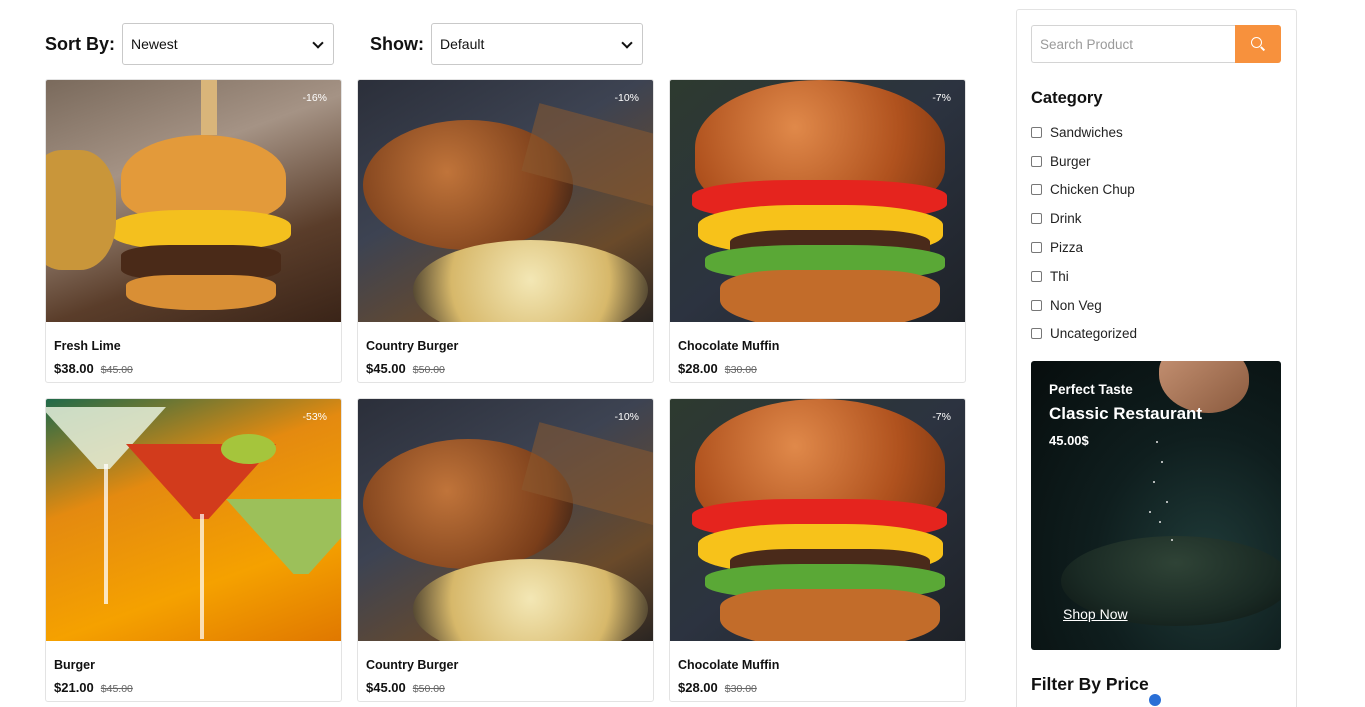 This screenshot has height=707, width=1365. What do you see at coordinates (1084, 276) in the screenshot?
I see `category-item: Thi` at bounding box center [1084, 276].